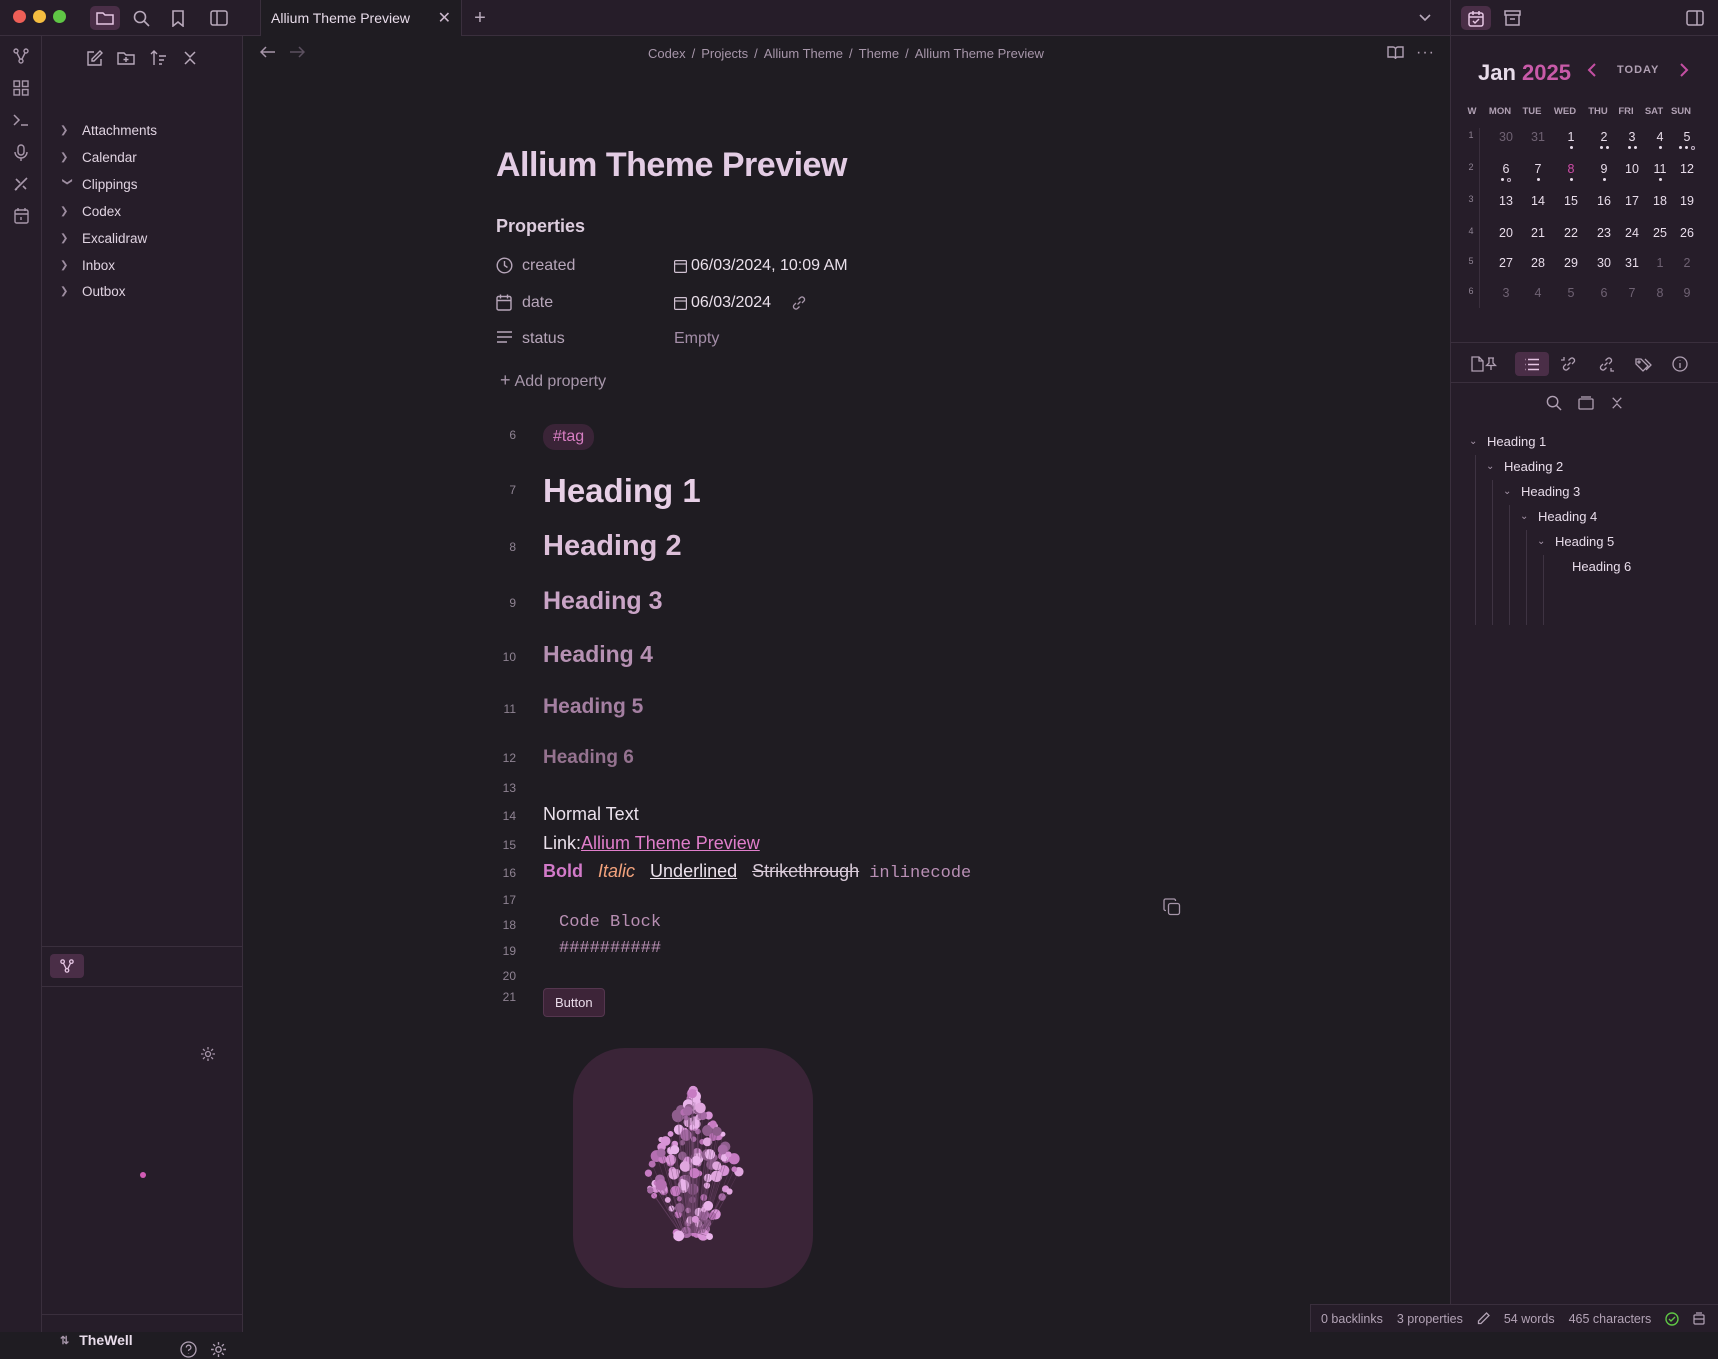  I want to click on calendar-day: 17, so click(1632, 209).